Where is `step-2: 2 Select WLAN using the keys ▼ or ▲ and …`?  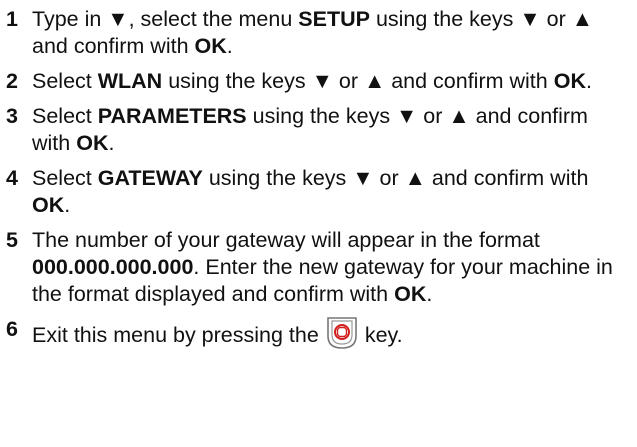 step-2: 2 Select WLAN using the keys ▼ or ▲ and … is located at coordinates (317, 81).